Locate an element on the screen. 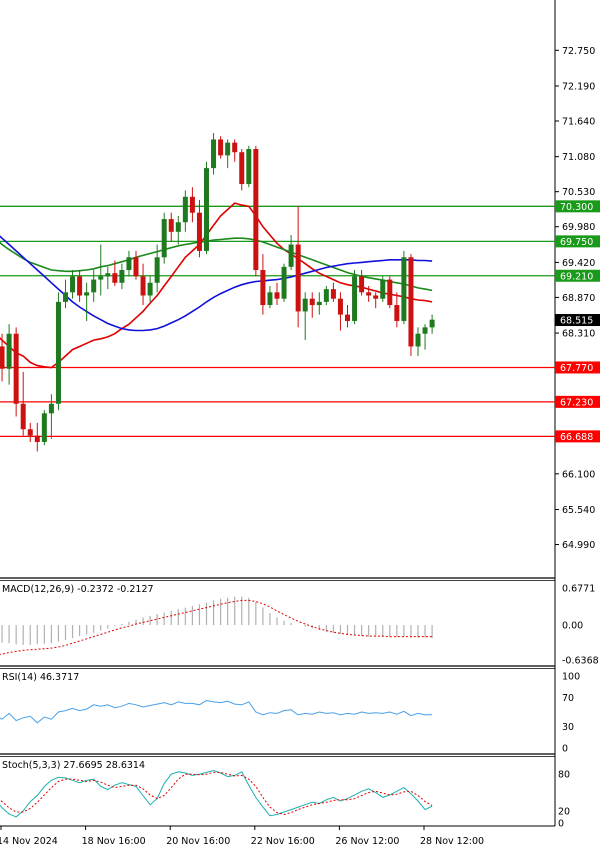  macd-signal-line is located at coordinates (216, 627).